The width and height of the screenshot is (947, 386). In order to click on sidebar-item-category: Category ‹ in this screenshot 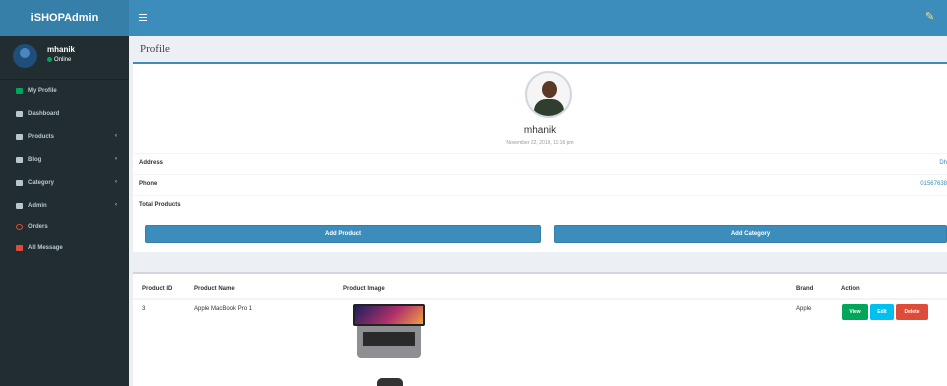, I will do `click(64, 183)`.